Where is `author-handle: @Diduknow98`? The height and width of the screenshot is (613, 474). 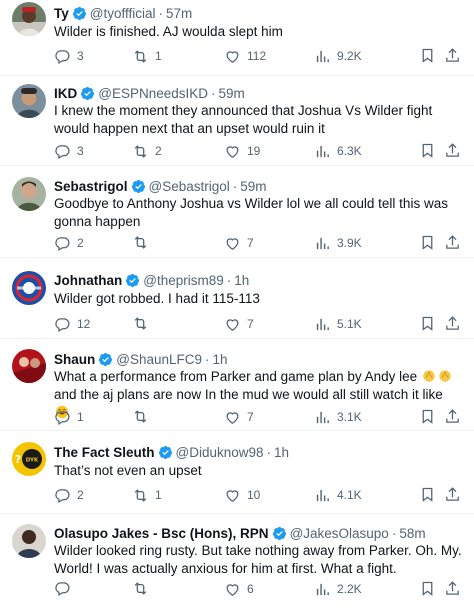
author-handle: @Diduknow98 is located at coordinates (220, 452).